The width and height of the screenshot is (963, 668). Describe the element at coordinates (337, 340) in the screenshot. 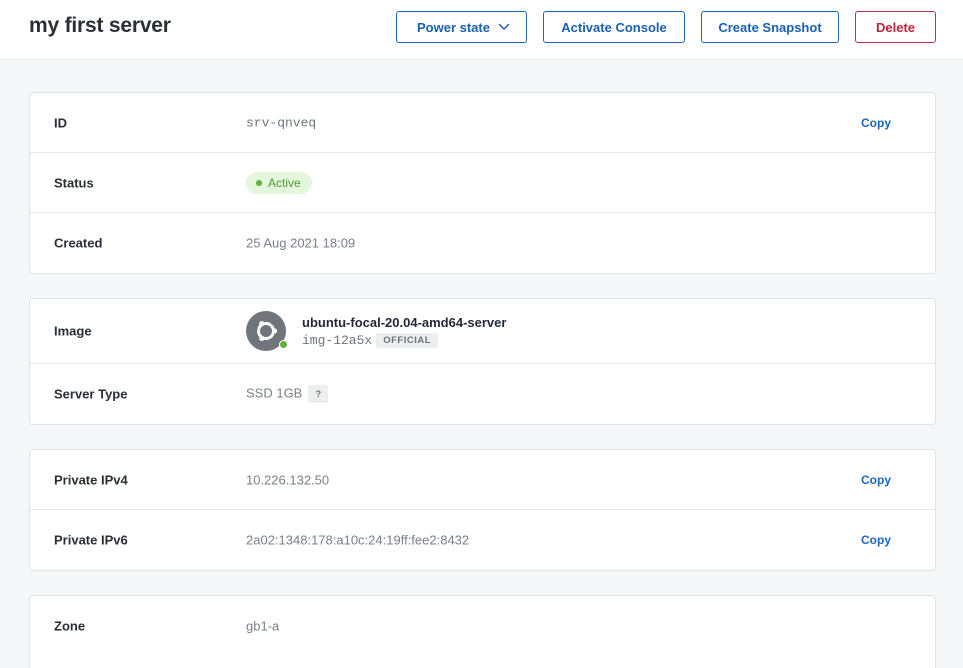

I see `image-id: img-12a5x` at that location.